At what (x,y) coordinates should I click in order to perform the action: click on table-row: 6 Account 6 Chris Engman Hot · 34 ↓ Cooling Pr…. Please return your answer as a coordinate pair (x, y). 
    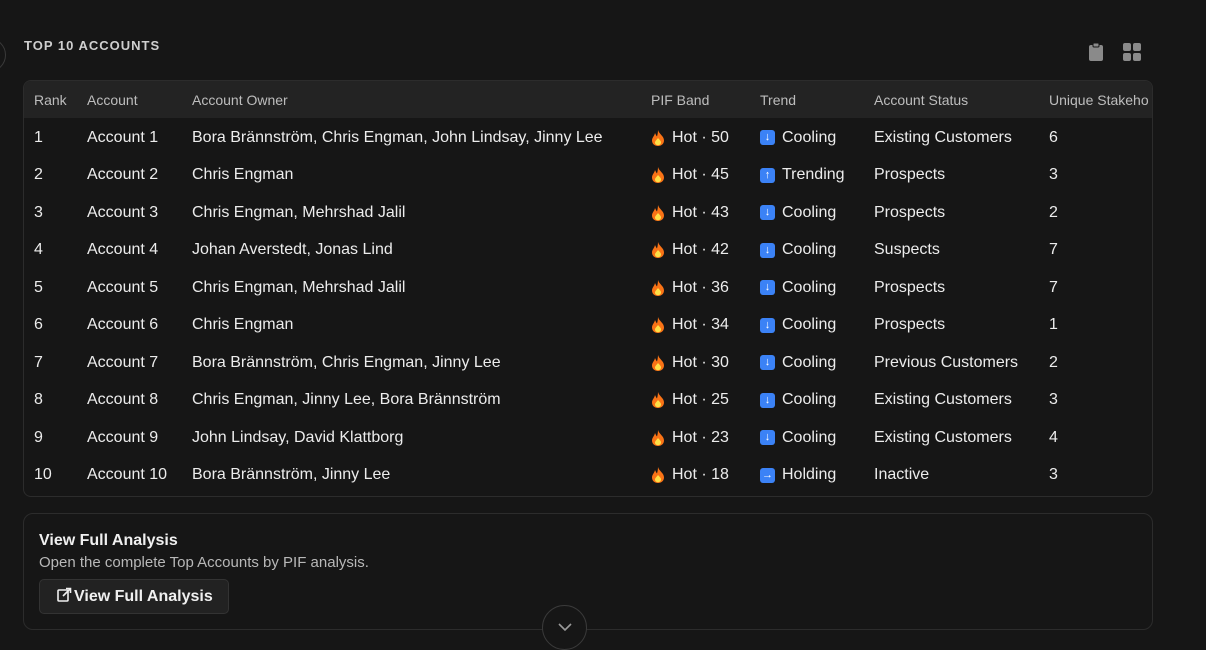
    Looking at the image, I should click on (588, 326).